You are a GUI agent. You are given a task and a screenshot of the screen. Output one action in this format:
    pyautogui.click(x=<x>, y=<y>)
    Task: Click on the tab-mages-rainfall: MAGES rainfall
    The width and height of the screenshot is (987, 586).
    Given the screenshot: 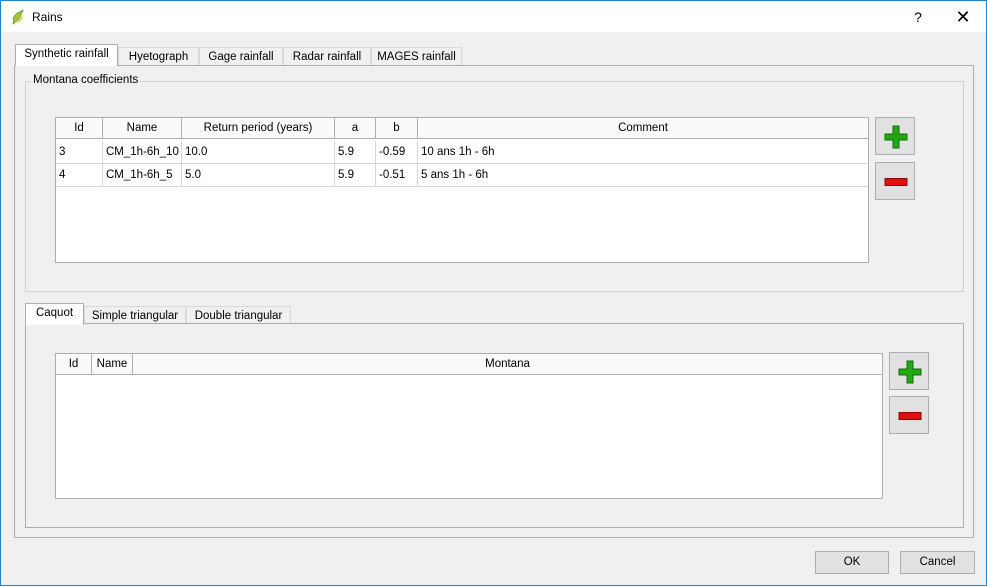 What is the action you would take?
    pyautogui.click(x=416, y=56)
    